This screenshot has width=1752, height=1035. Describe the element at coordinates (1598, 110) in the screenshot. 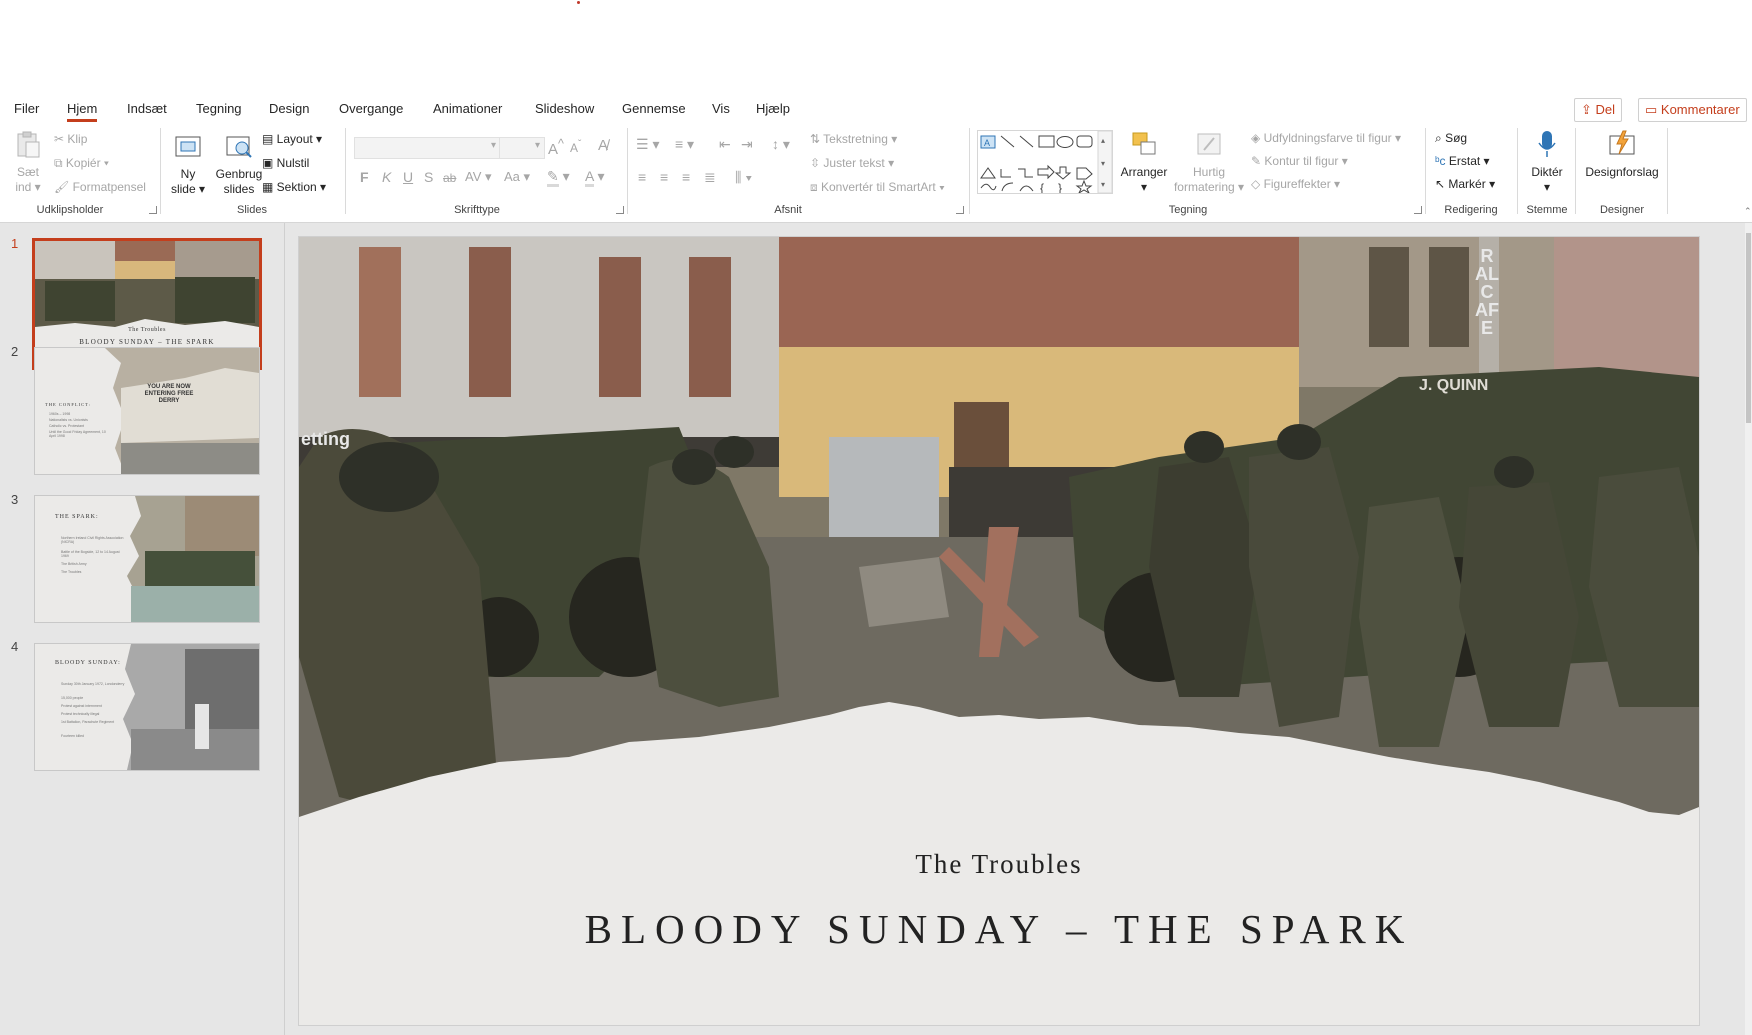

I see `share-button: ⇪ Del` at that location.